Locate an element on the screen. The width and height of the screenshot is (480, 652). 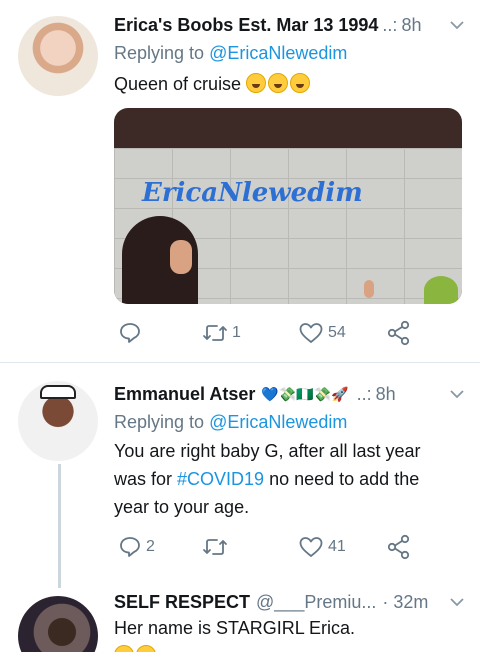
tweet-header: Emmanuel Atser 💙💸🇳🇬💸🚀 ..: 8h is located at coordinates (289, 394).